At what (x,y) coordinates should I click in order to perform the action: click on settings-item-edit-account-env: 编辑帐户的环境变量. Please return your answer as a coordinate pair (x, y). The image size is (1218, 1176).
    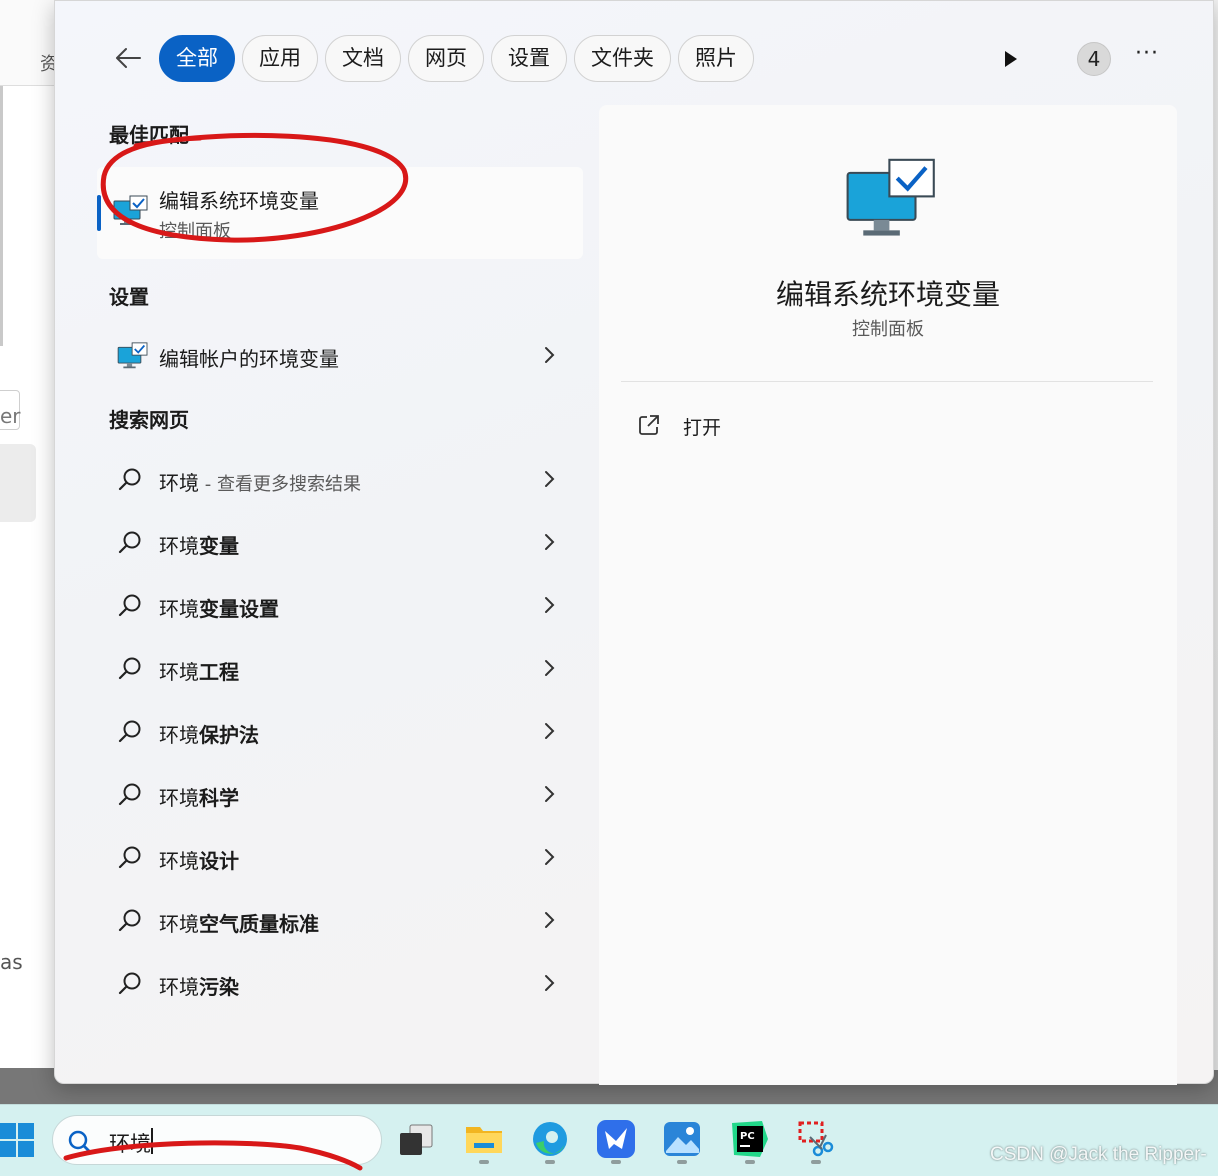
    Looking at the image, I should click on (344, 355).